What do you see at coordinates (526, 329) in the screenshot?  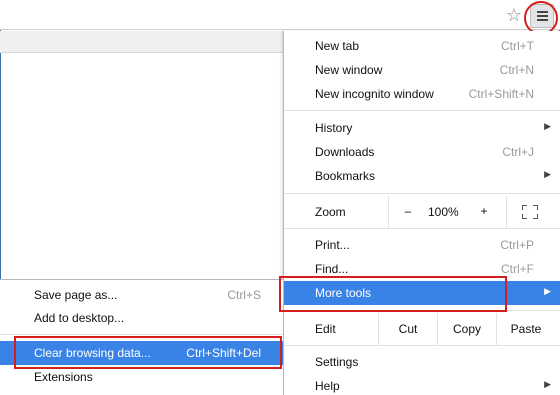 I see `paste-button: Paste` at bounding box center [526, 329].